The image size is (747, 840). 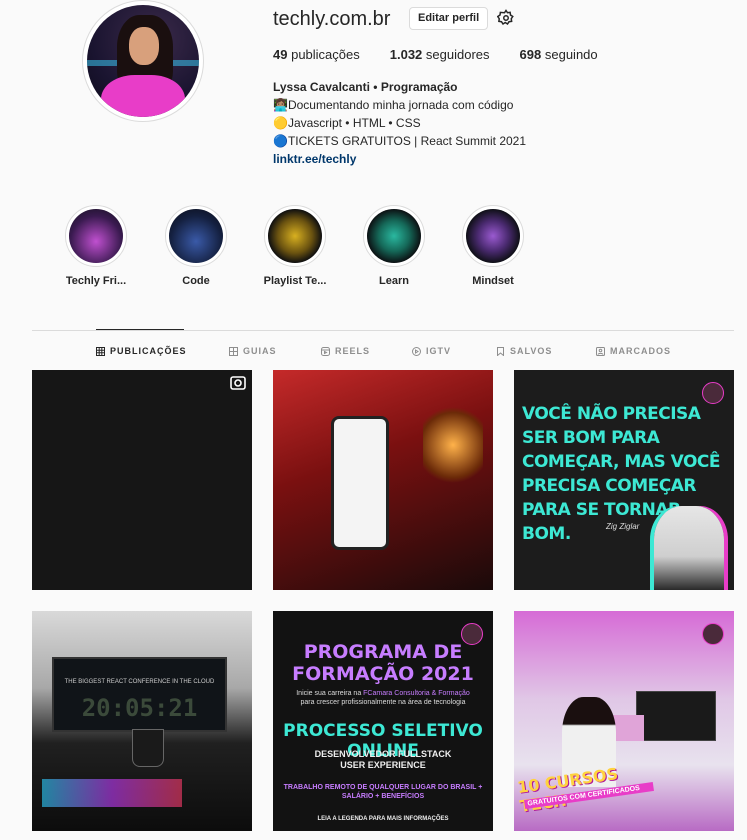 What do you see at coordinates (531, 351) in the screenshot?
I see `tab-label: SALVOS` at bounding box center [531, 351].